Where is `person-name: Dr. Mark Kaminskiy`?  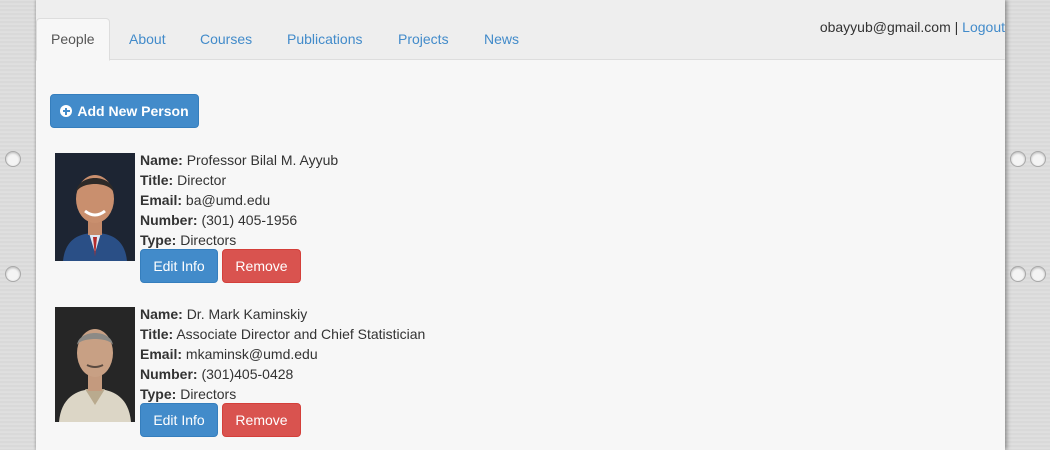 person-name: Dr. Mark Kaminskiy is located at coordinates (247, 314).